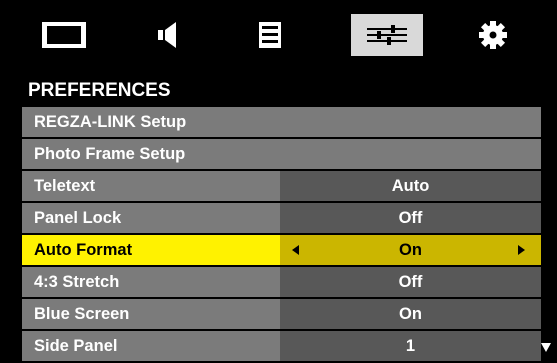 The width and height of the screenshot is (557, 363). I want to click on menu-item-label: Blue Screen, so click(151, 314).